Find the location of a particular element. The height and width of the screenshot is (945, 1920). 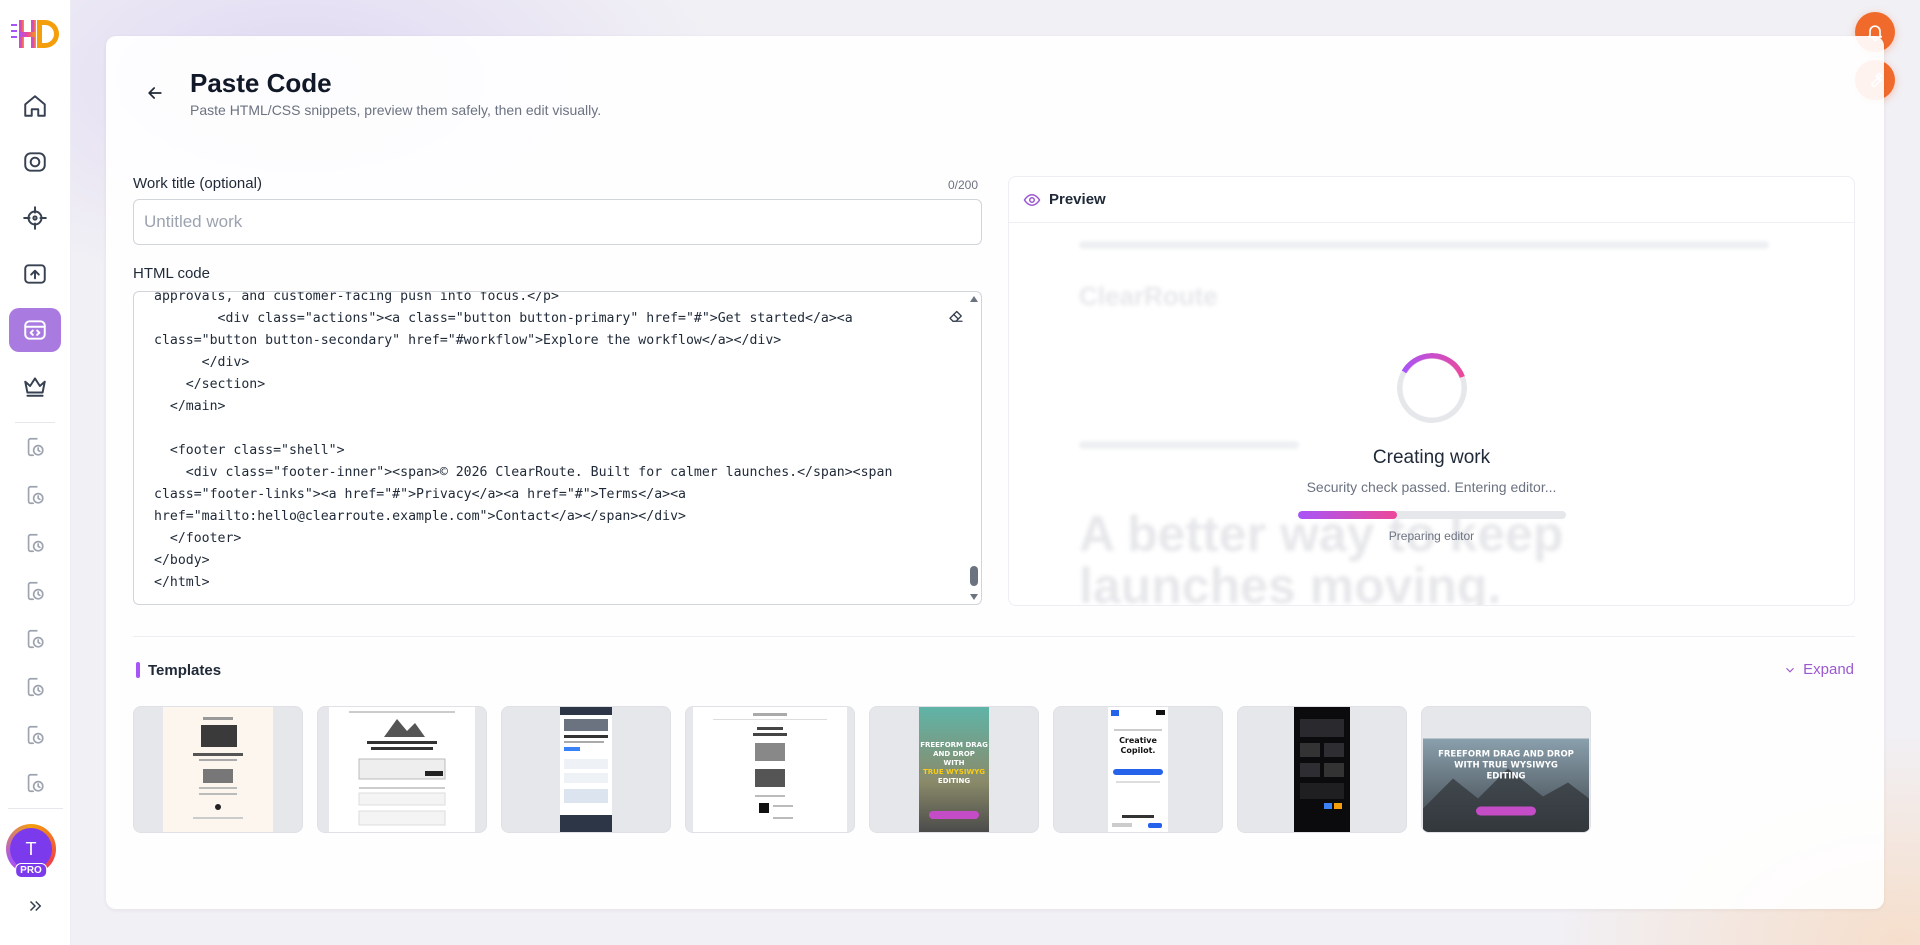

crown-icon is located at coordinates (35, 387).